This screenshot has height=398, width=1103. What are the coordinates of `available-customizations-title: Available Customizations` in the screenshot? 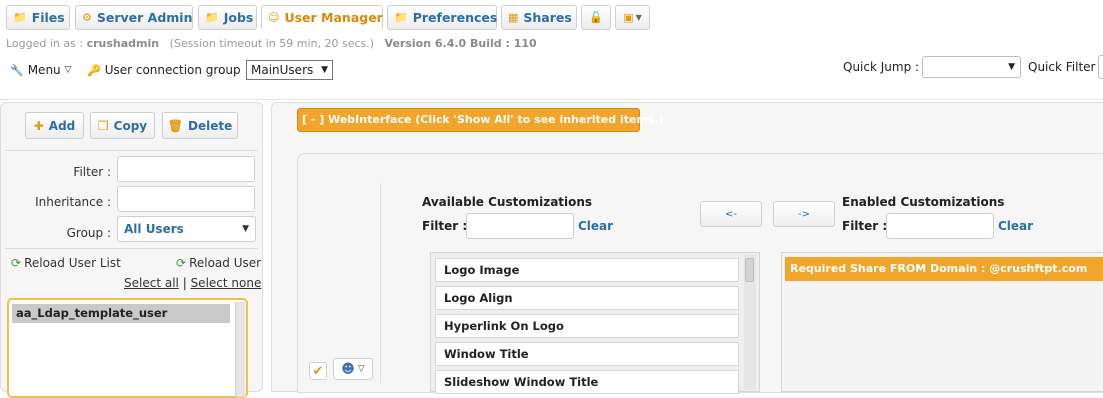 It's located at (507, 202).